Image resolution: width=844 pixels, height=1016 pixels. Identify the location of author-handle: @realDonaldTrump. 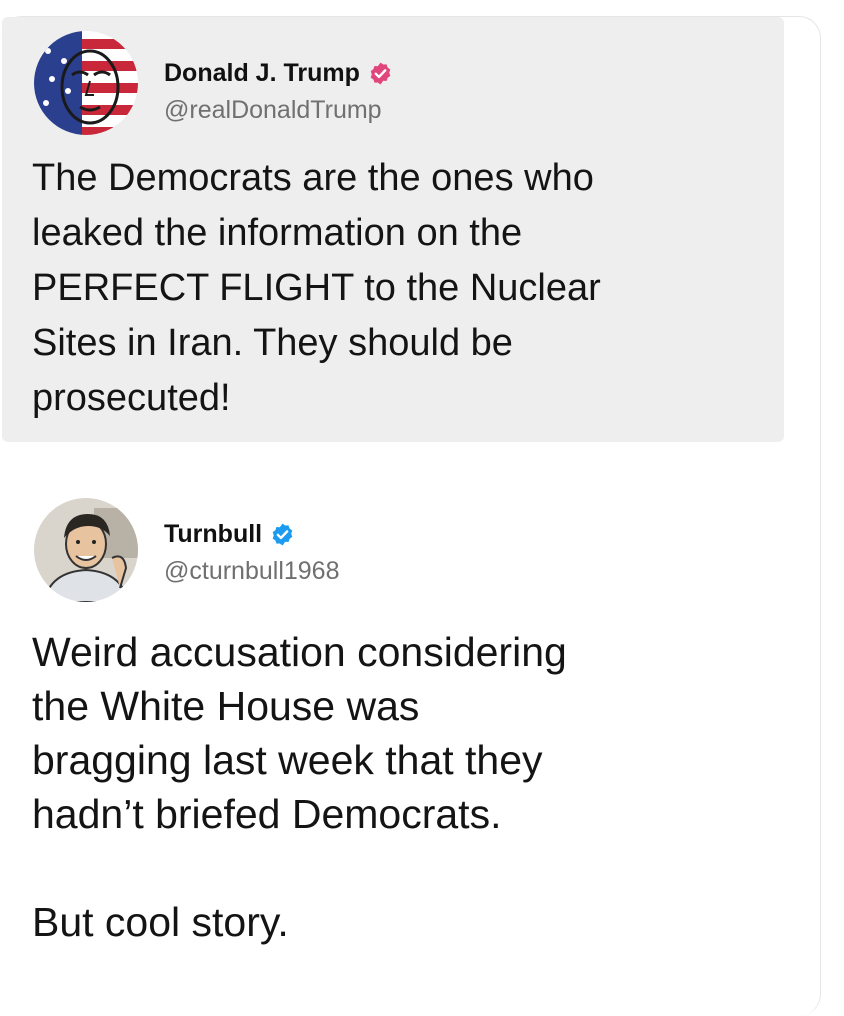
(278, 110).